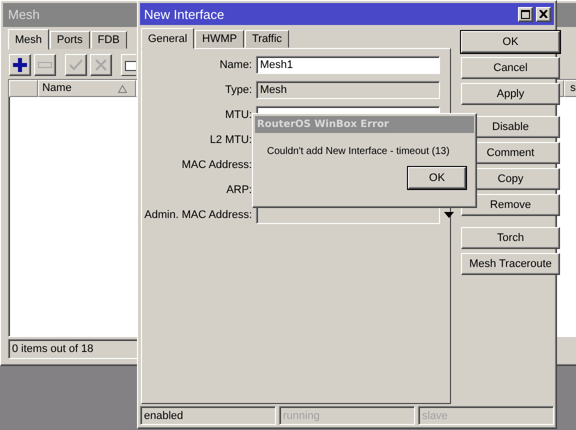 The height and width of the screenshot is (430, 576). What do you see at coordinates (108, 40) in the screenshot?
I see `tab: FDB` at bounding box center [108, 40].